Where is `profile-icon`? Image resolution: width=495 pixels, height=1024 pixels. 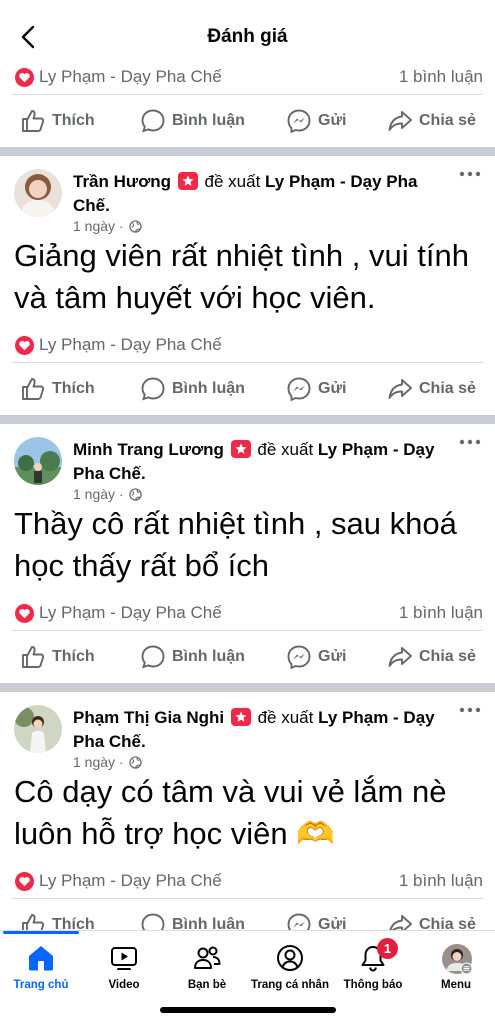
profile-icon is located at coordinates (290, 958).